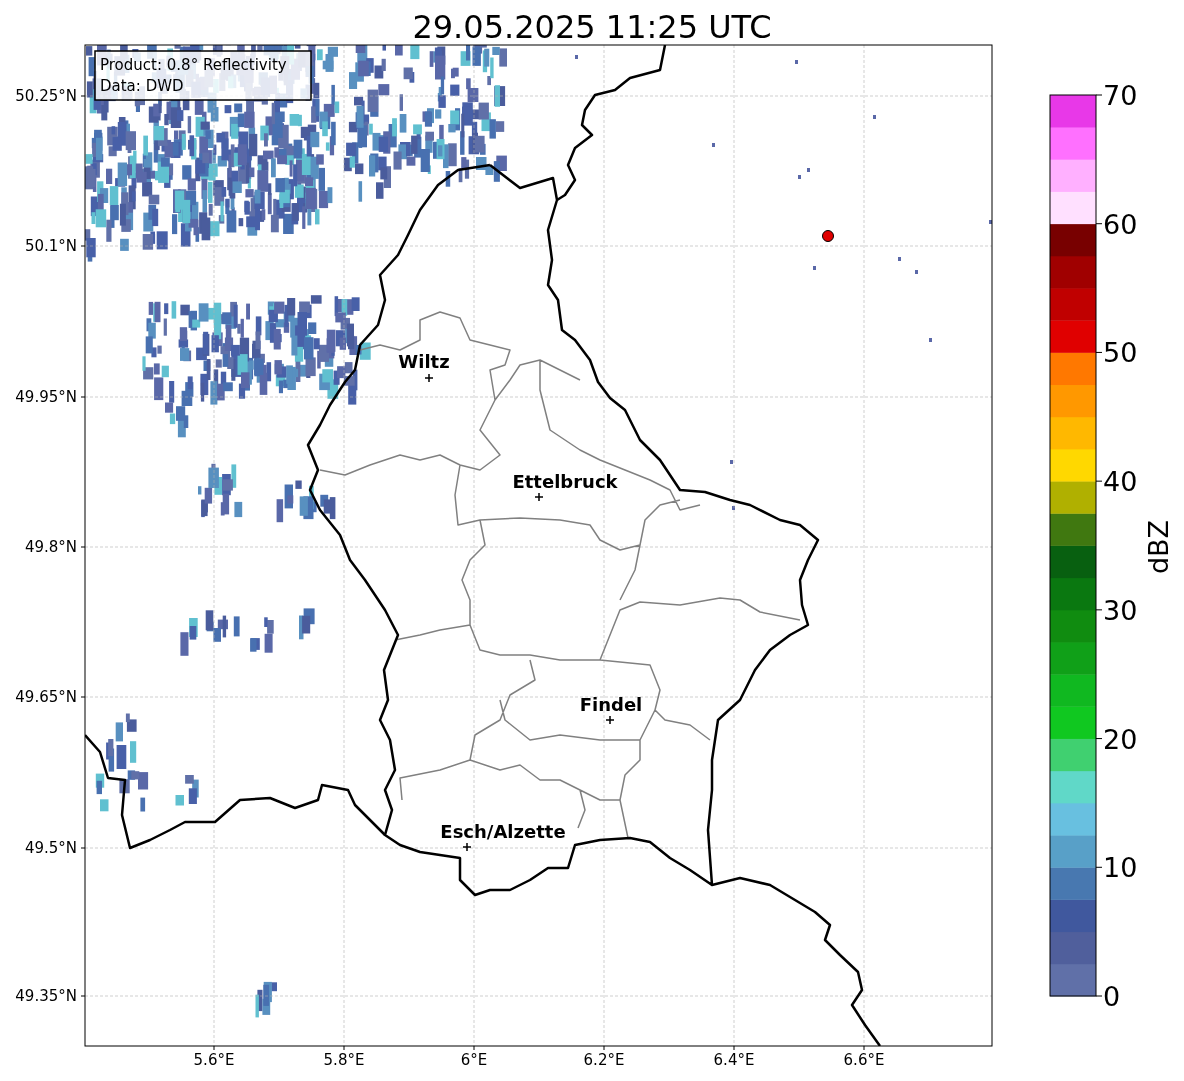 This screenshot has height=1081, width=1184. I want to click on chart-title: 29.05.2025 11:25 UTC, so click(592, 27).